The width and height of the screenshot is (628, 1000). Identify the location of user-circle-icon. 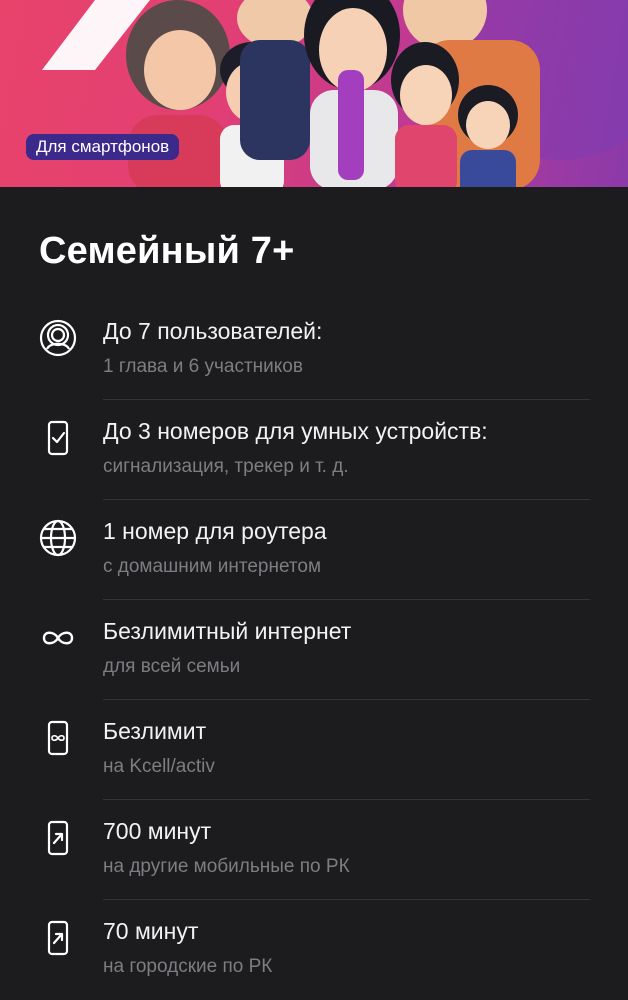
(58, 338).